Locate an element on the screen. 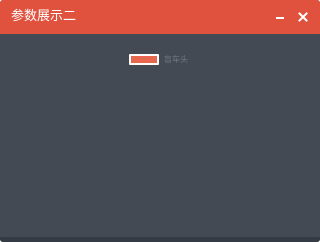  legend-swatch is located at coordinates (144, 59).